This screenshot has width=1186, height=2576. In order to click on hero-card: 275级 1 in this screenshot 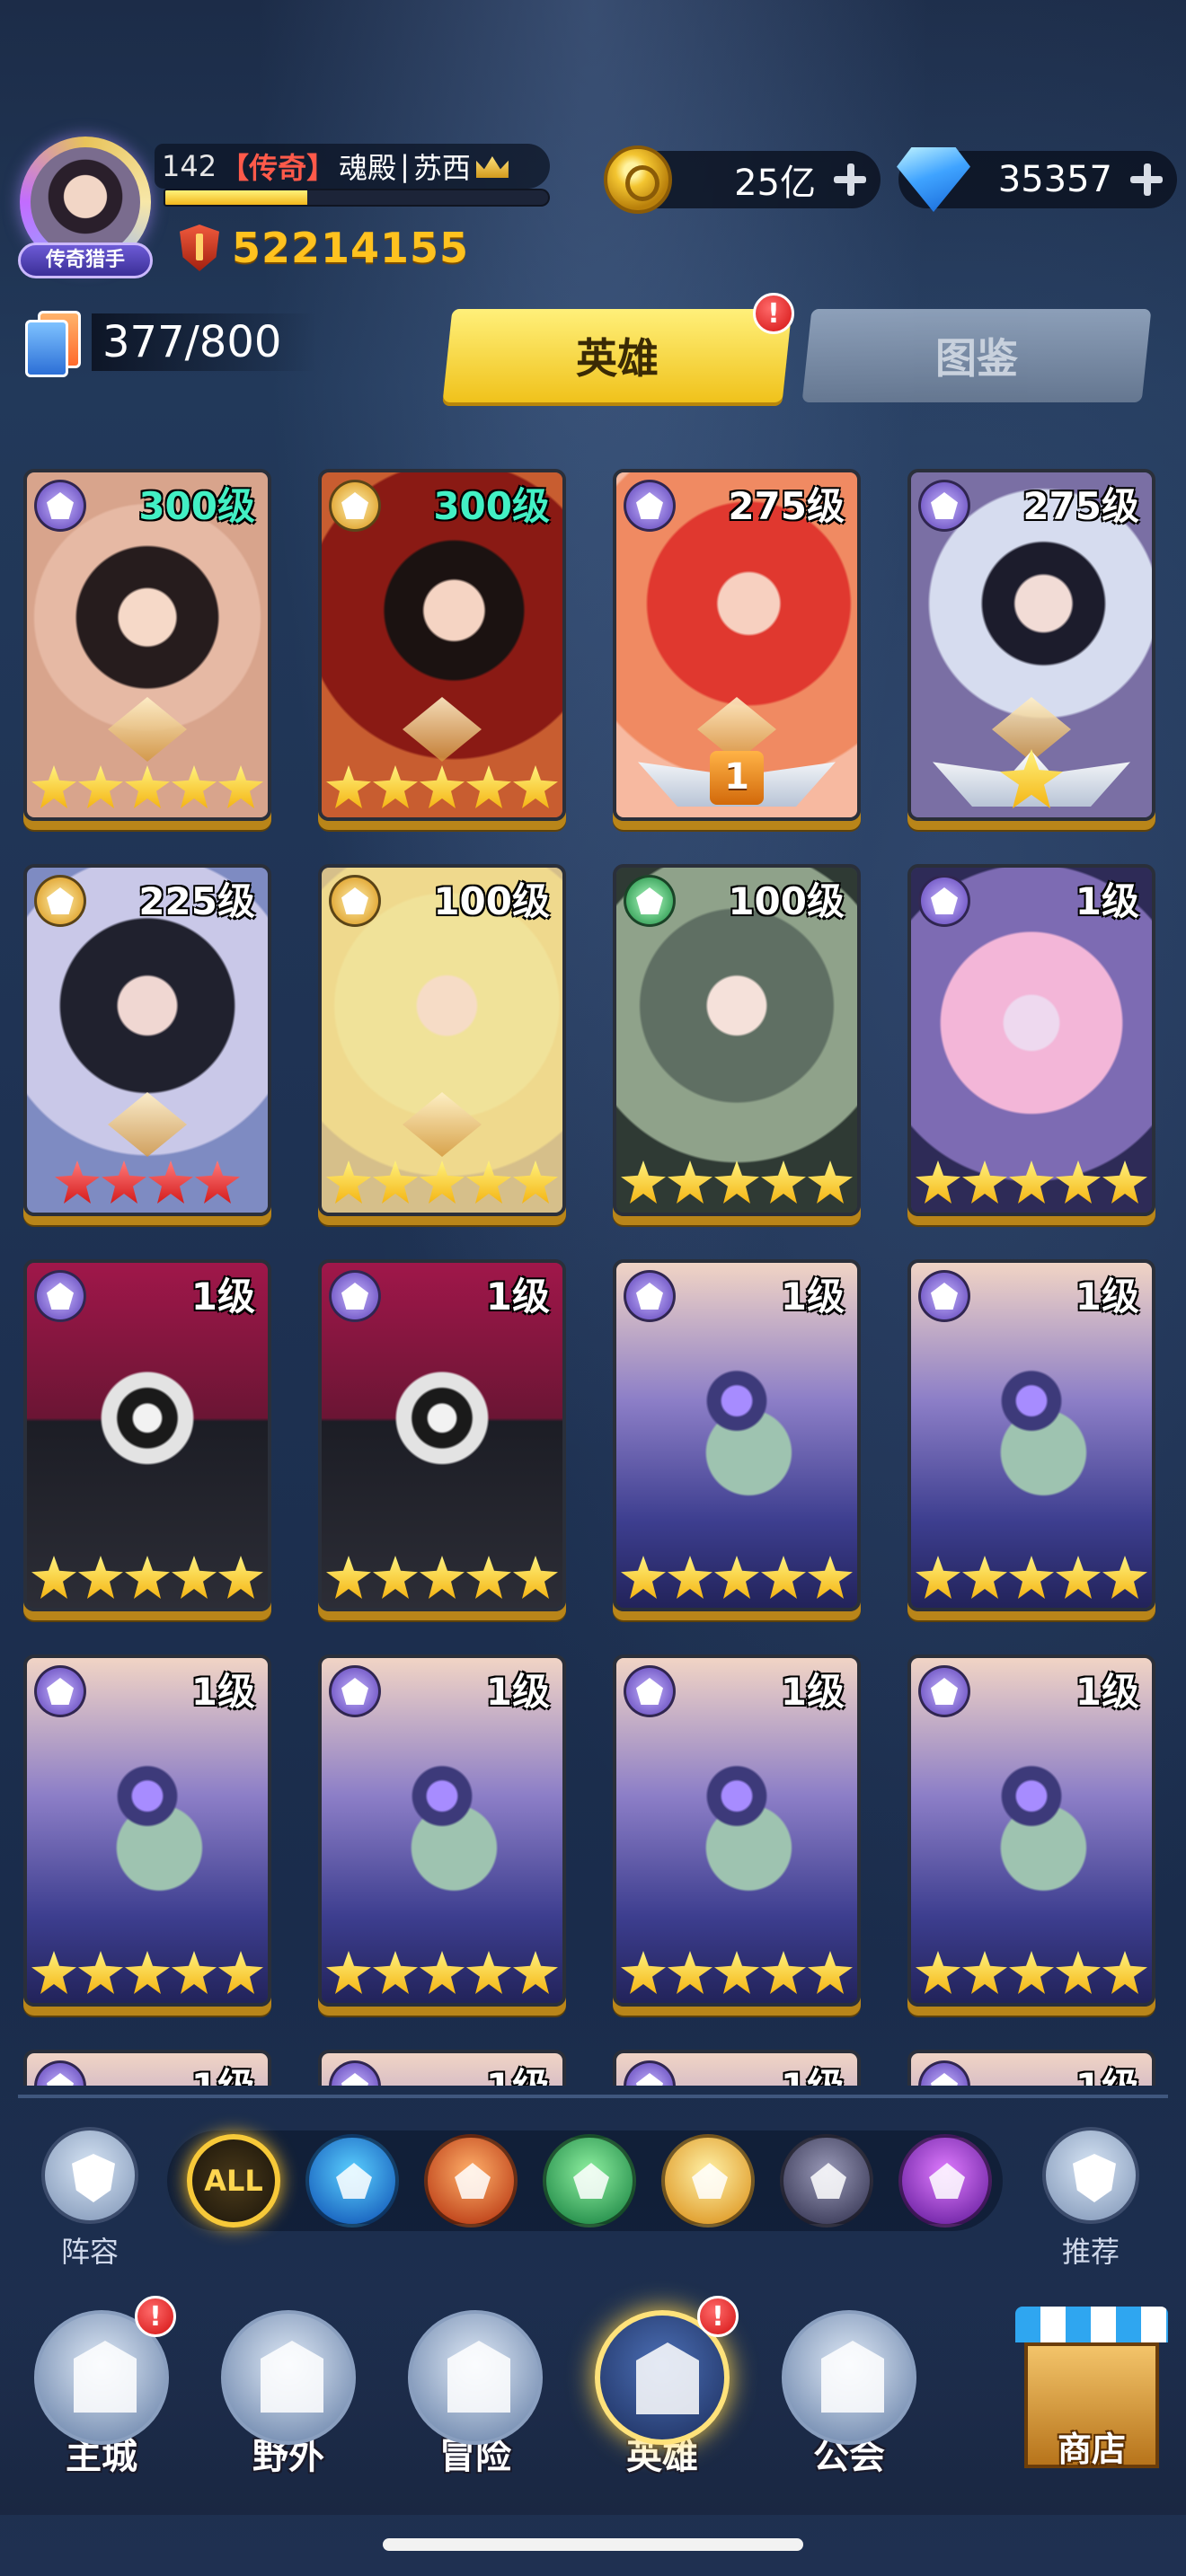, I will do `click(737, 645)`.